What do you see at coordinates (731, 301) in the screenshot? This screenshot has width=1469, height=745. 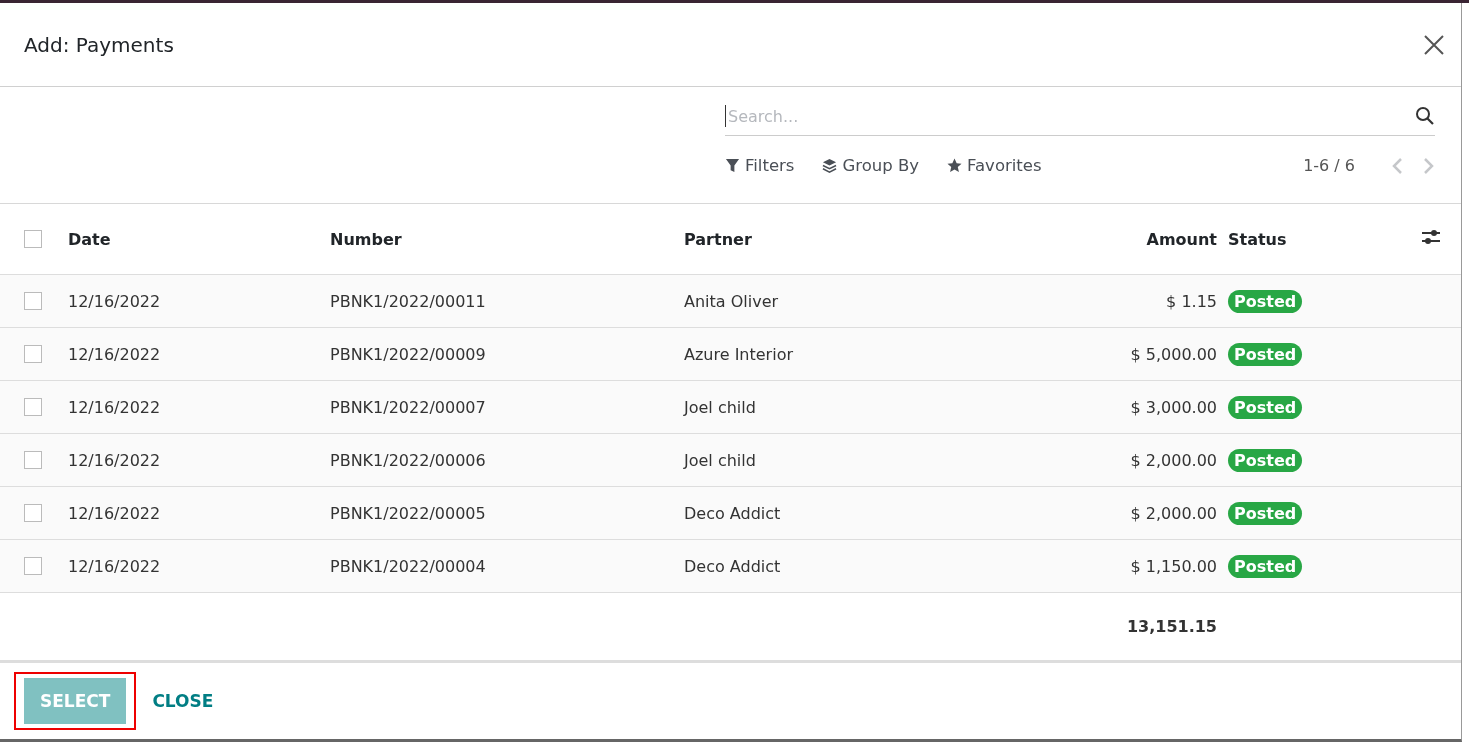 I see `partner-cell: Anita Oliver` at bounding box center [731, 301].